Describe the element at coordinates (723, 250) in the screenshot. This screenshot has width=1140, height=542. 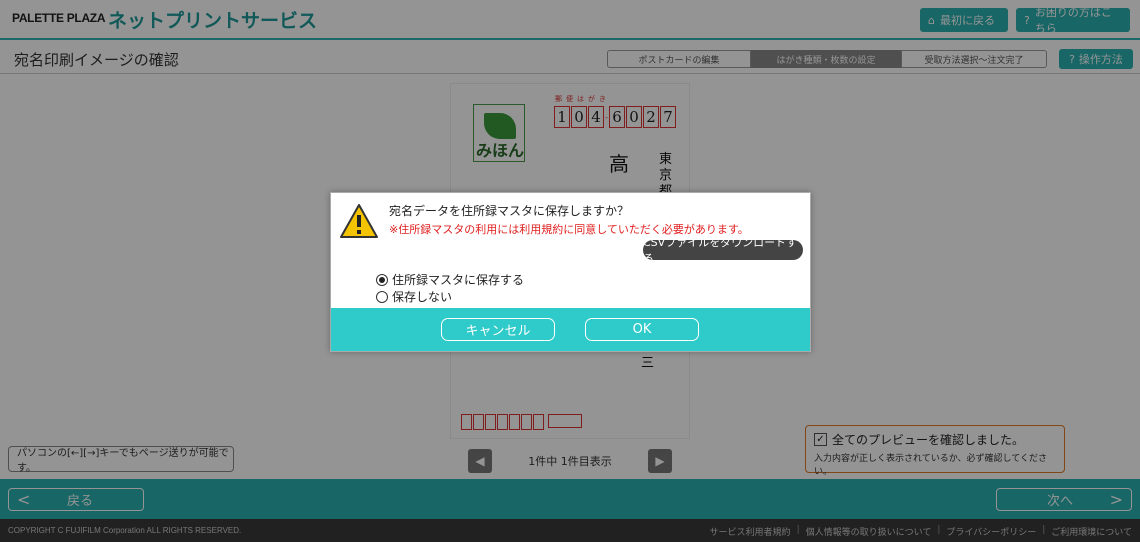
I see `csv-download-button: CSVファイルをダウンロードする` at that location.